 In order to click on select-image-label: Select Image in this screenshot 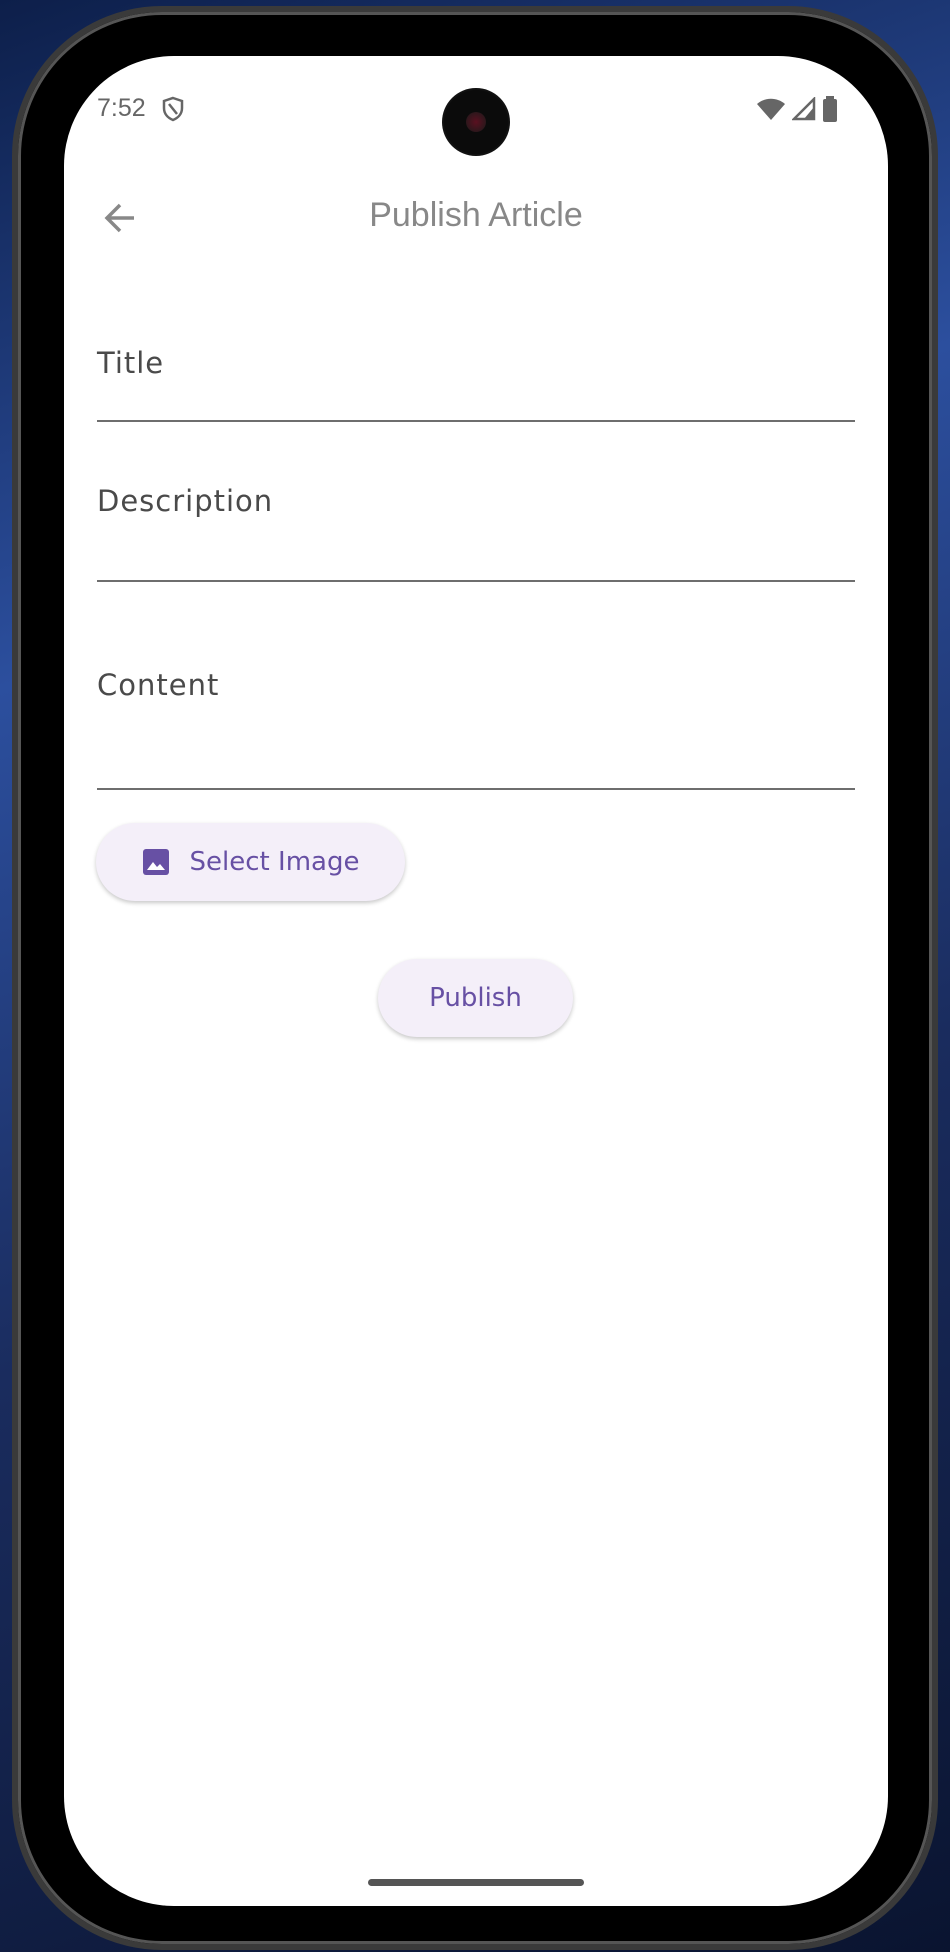, I will do `click(274, 862)`.